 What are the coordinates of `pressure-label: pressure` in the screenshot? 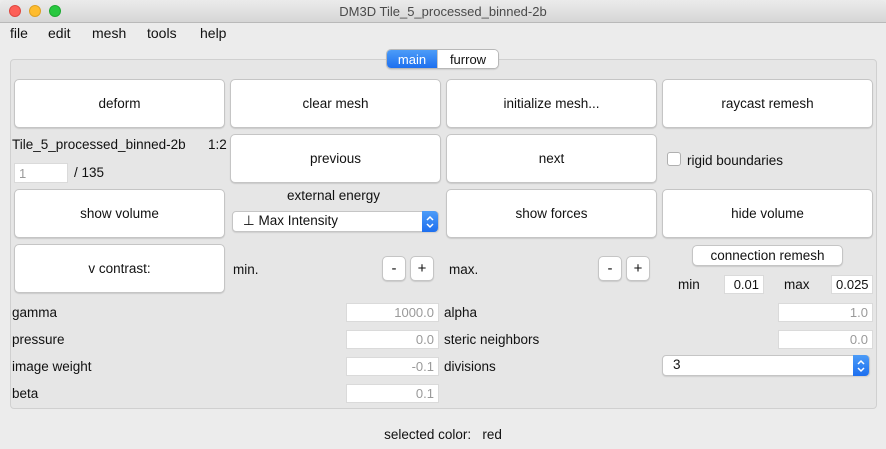 It's located at (38, 339).